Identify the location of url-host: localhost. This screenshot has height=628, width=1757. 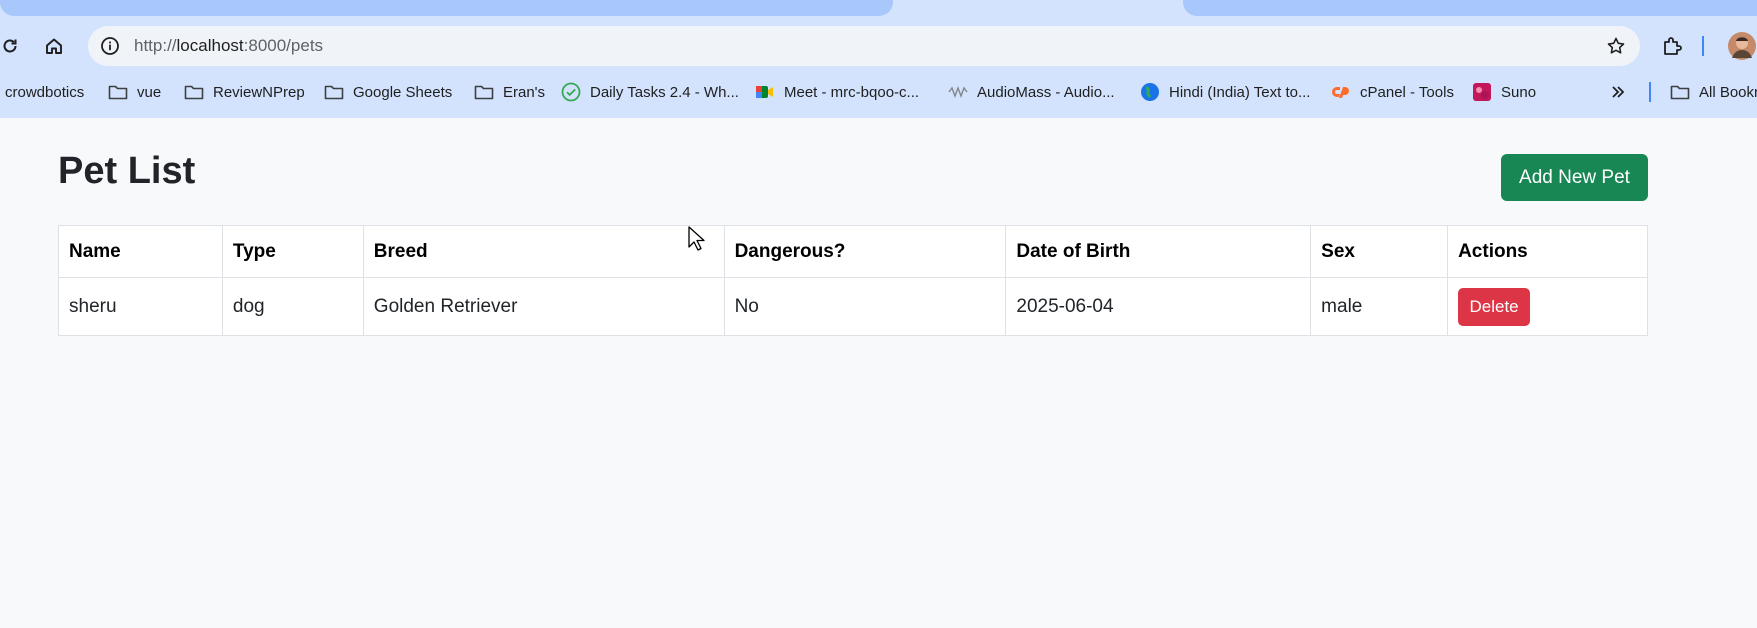
(210, 45).